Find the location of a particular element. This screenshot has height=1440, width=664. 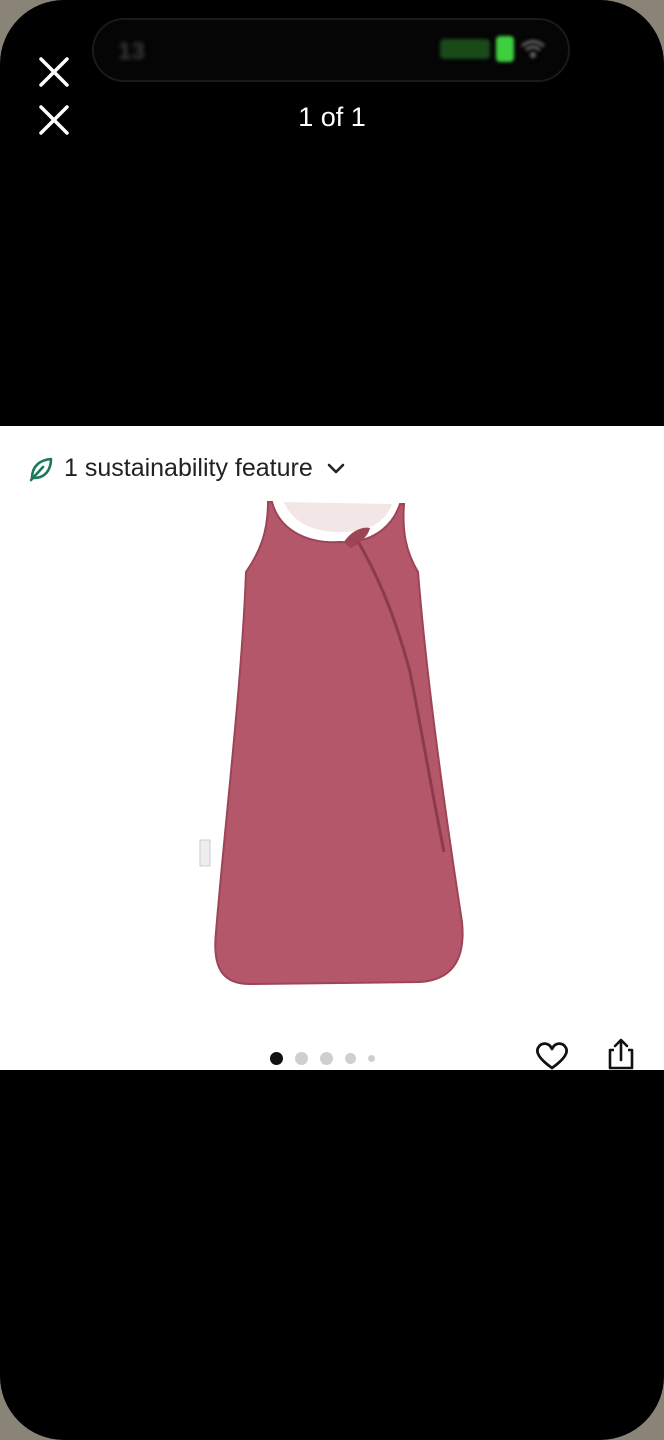

battery-icon is located at coordinates (505, 49).